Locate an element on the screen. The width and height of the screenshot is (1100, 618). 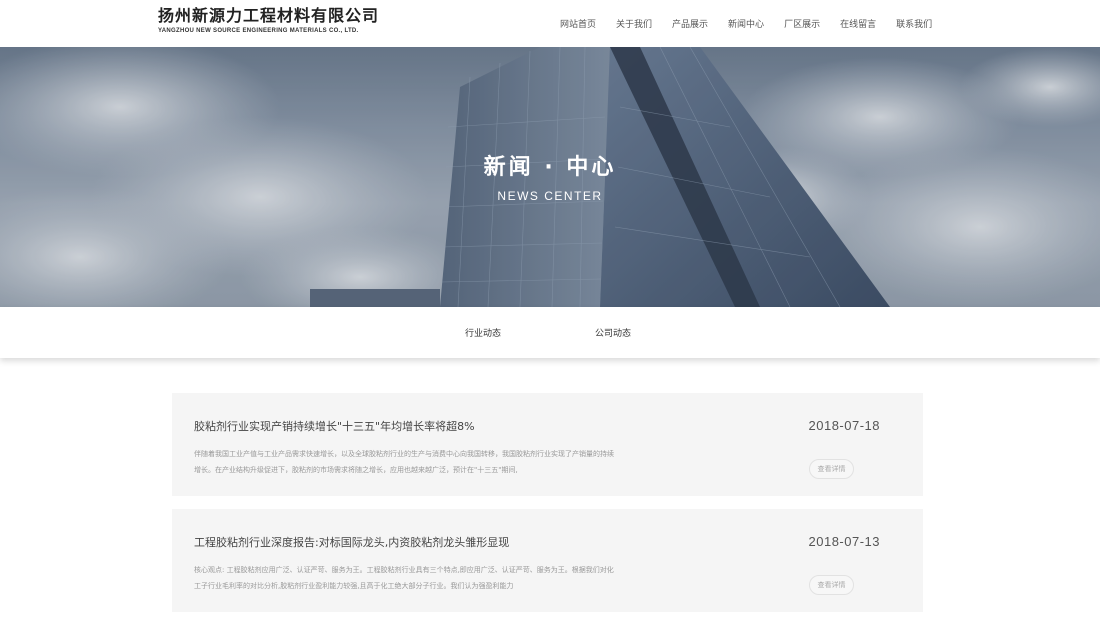
news-card: 工程胶粘剂行业深度报告:对标国际龙头,内资胶粘剂龙头雏形显现 核心观点 is located at coordinates (547, 560).